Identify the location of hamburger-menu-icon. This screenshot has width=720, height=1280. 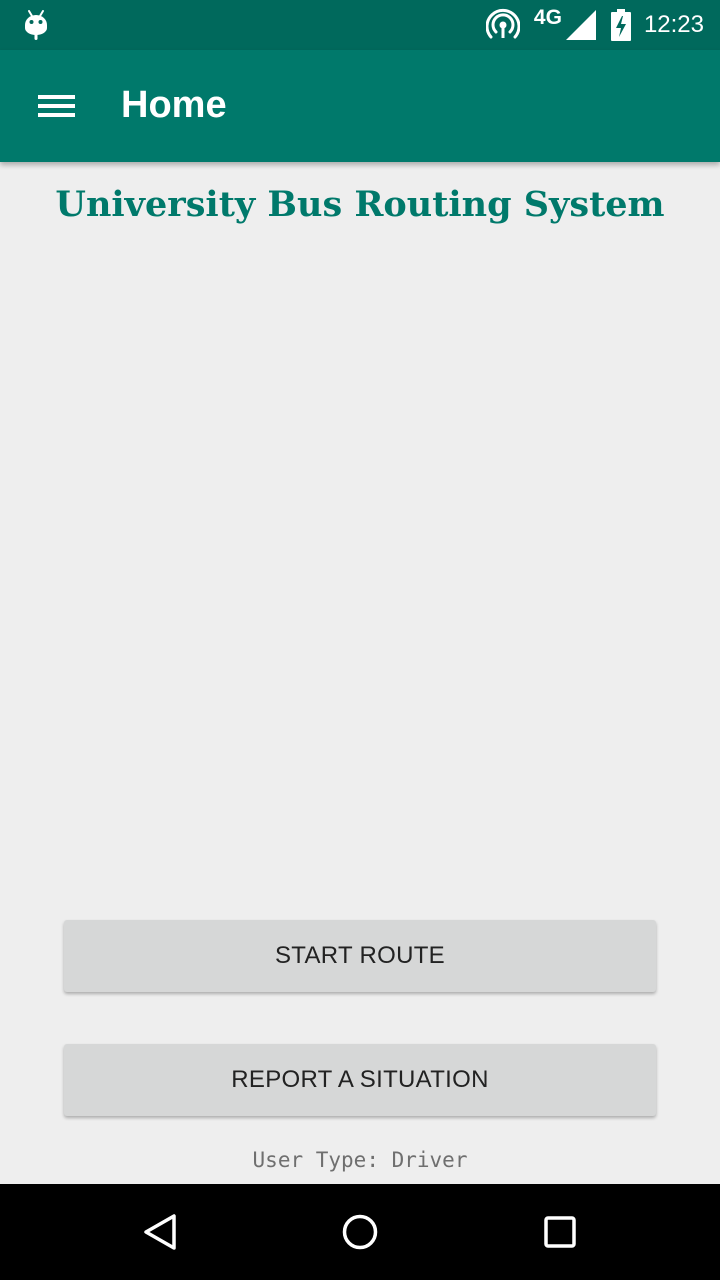
(54, 106).